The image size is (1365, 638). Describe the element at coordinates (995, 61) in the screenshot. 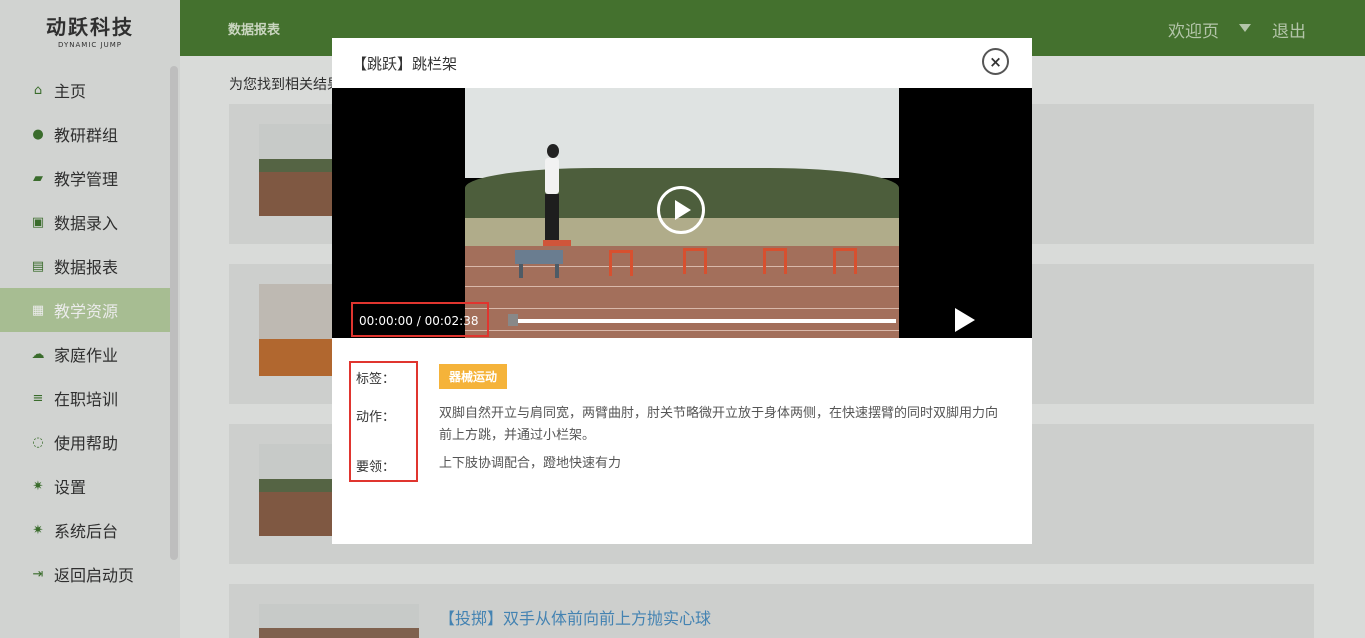

I see `close-icon: ×` at that location.